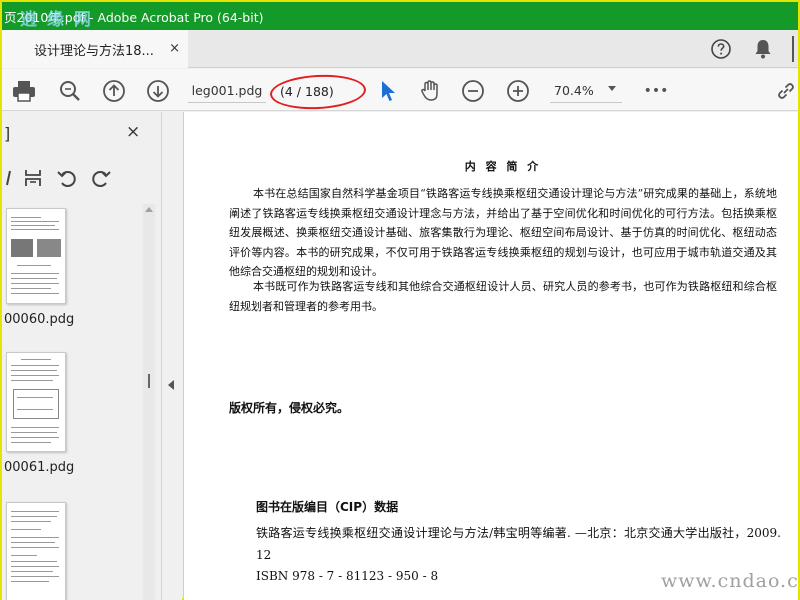 The height and width of the screenshot is (600, 800). Describe the element at coordinates (574, 90) in the screenshot. I see `zoom-level-value: 70.4%` at that location.